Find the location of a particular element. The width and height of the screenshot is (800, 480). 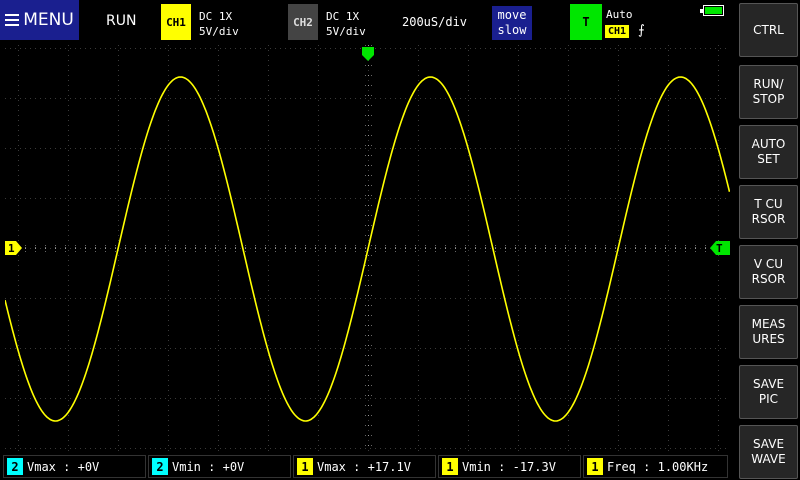

measurement-label: Freq is located at coordinates (621, 466).